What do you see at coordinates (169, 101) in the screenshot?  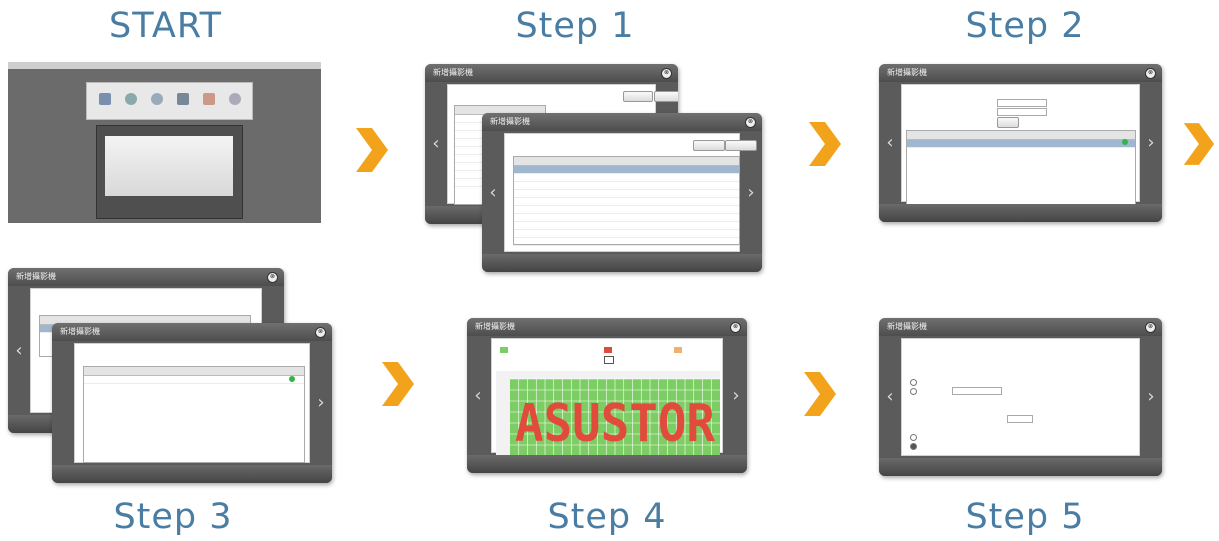 I see `app-icon-bar` at bounding box center [169, 101].